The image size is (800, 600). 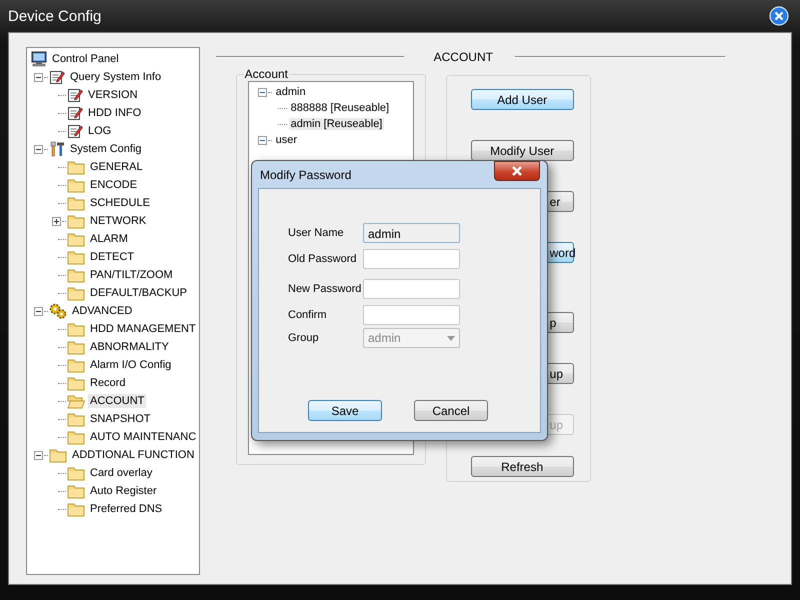 I want to click on user-tree-item: 888888 [Reuseable], so click(x=340, y=108).